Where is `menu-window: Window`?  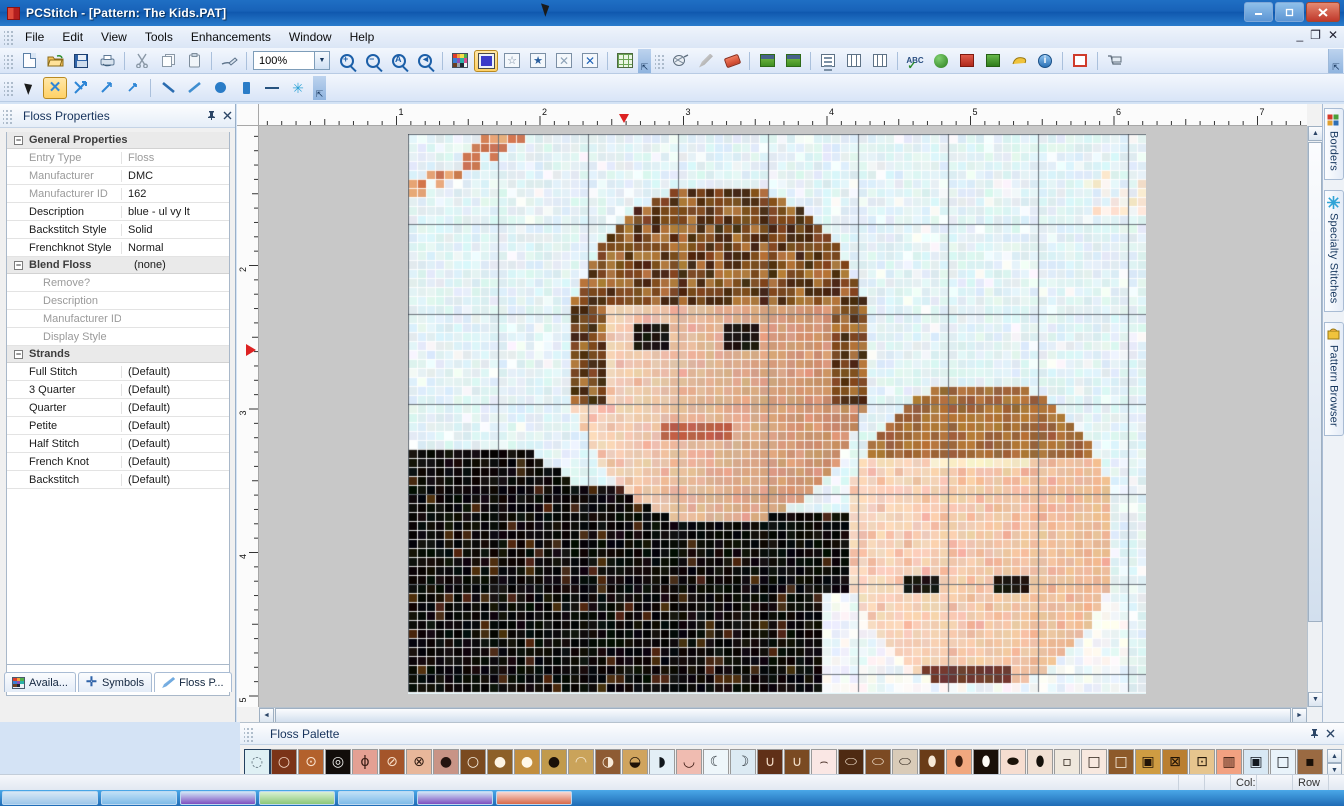
menu-window: Window is located at coordinates (310, 37).